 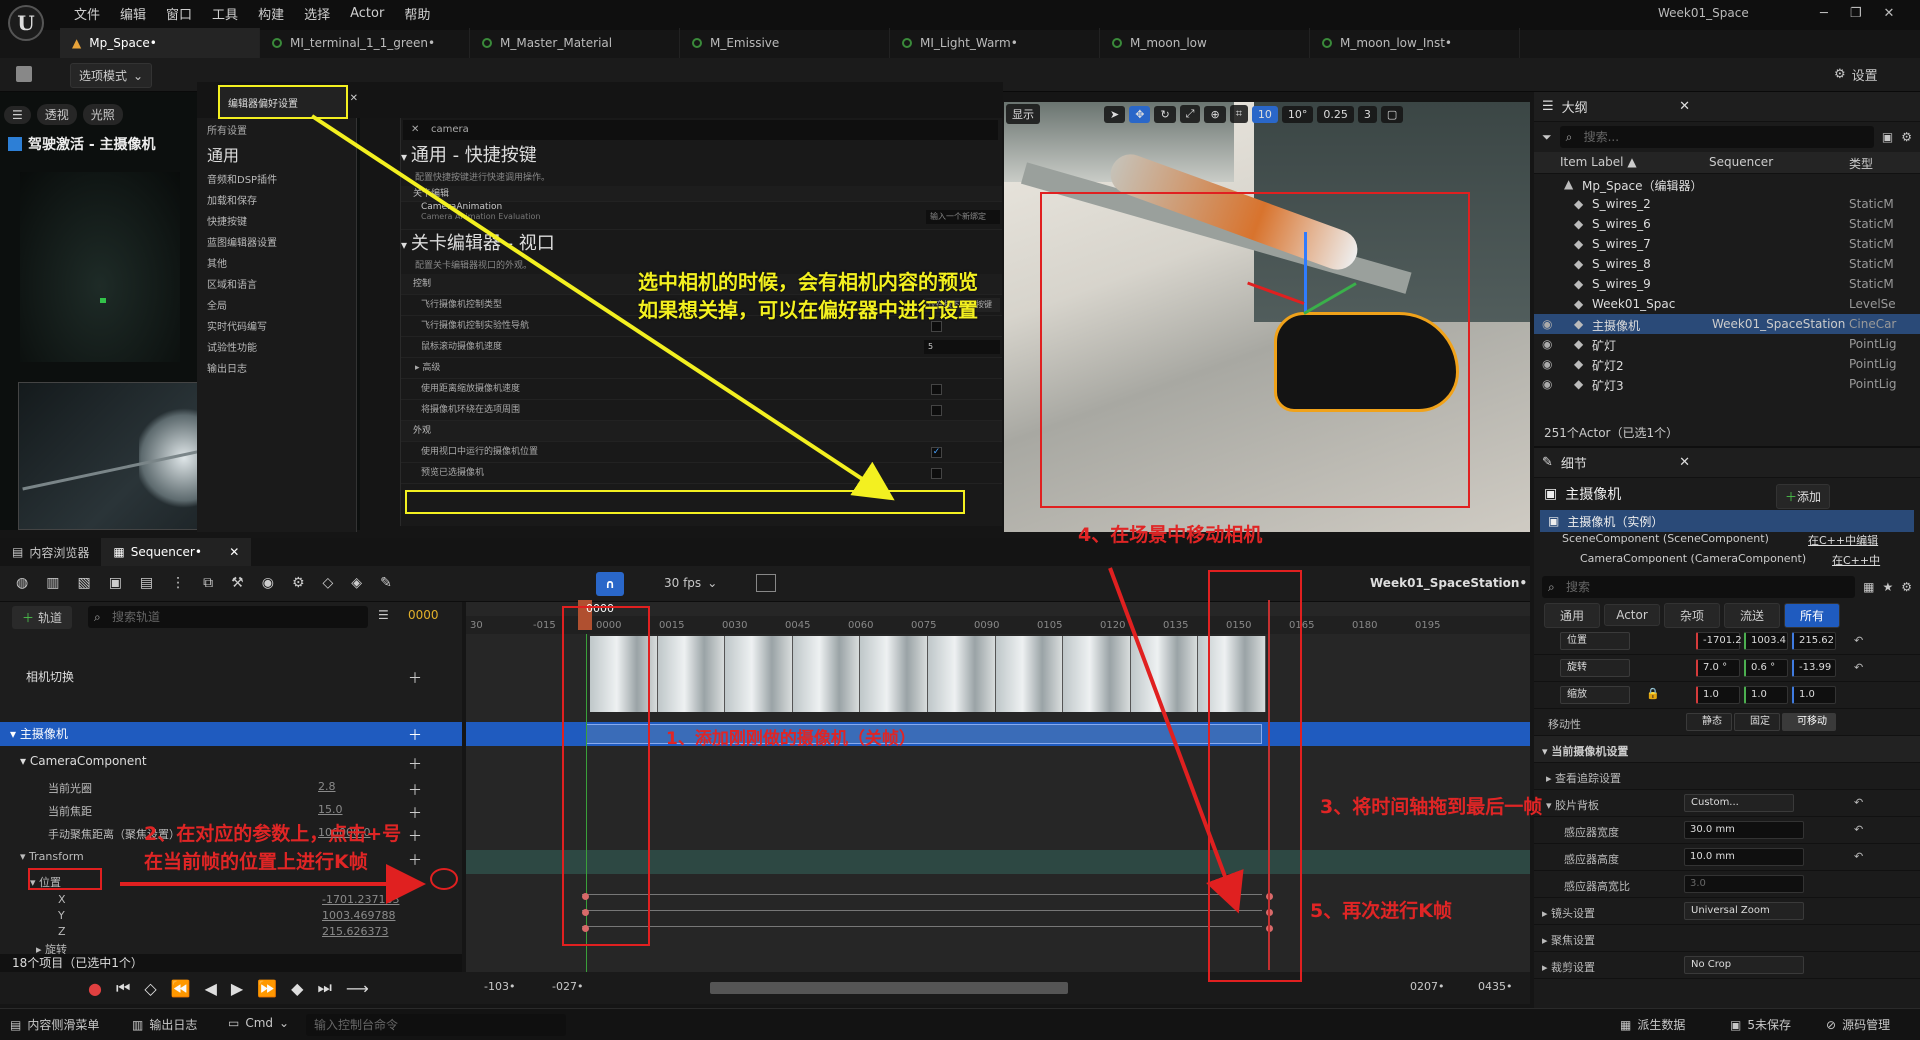 What do you see at coordinates (276, 348) in the screenshot?
I see `pref-category: 试验性功能` at bounding box center [276, 348].